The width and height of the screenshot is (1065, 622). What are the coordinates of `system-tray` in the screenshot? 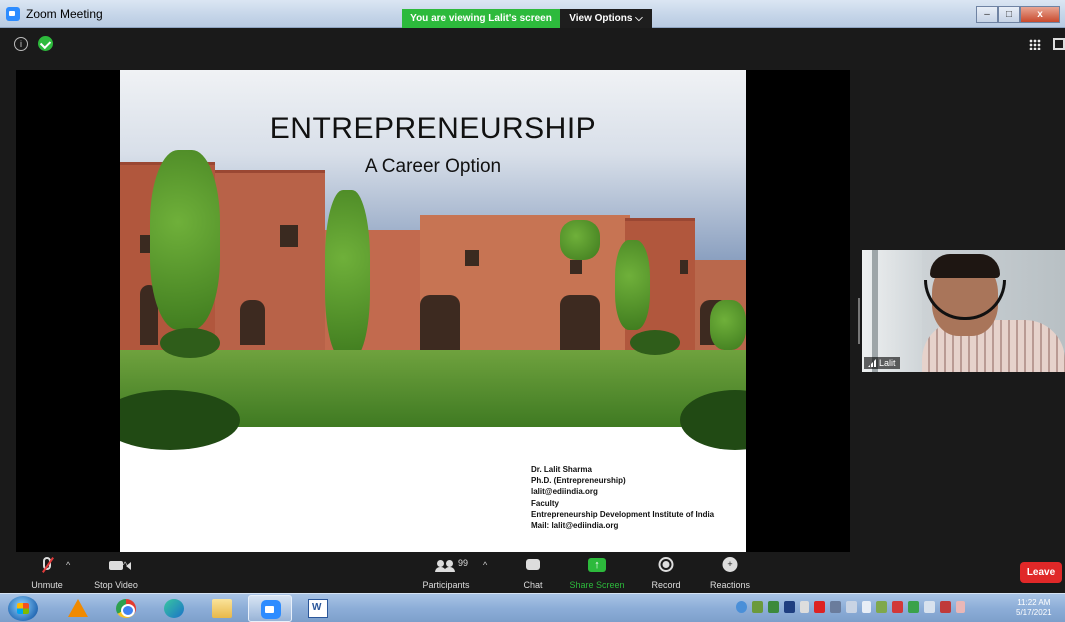 It's located at (850, 607).